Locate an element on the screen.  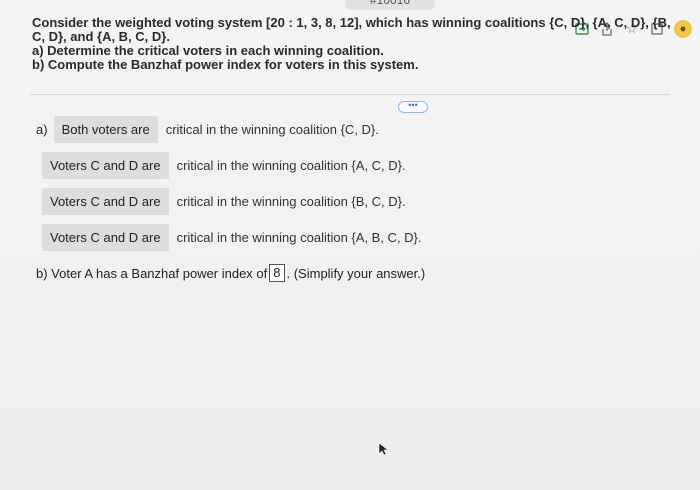
mouse-cursor-icon is located at coordinates (383, 449).